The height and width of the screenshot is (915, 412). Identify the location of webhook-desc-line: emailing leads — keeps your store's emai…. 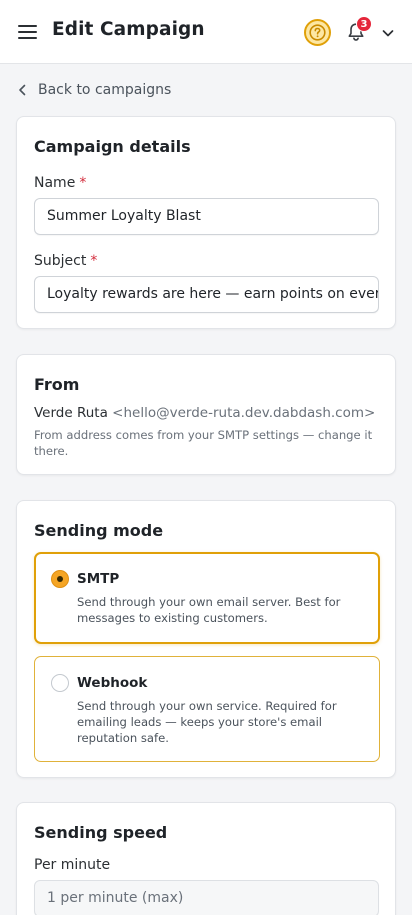
(200, 722).